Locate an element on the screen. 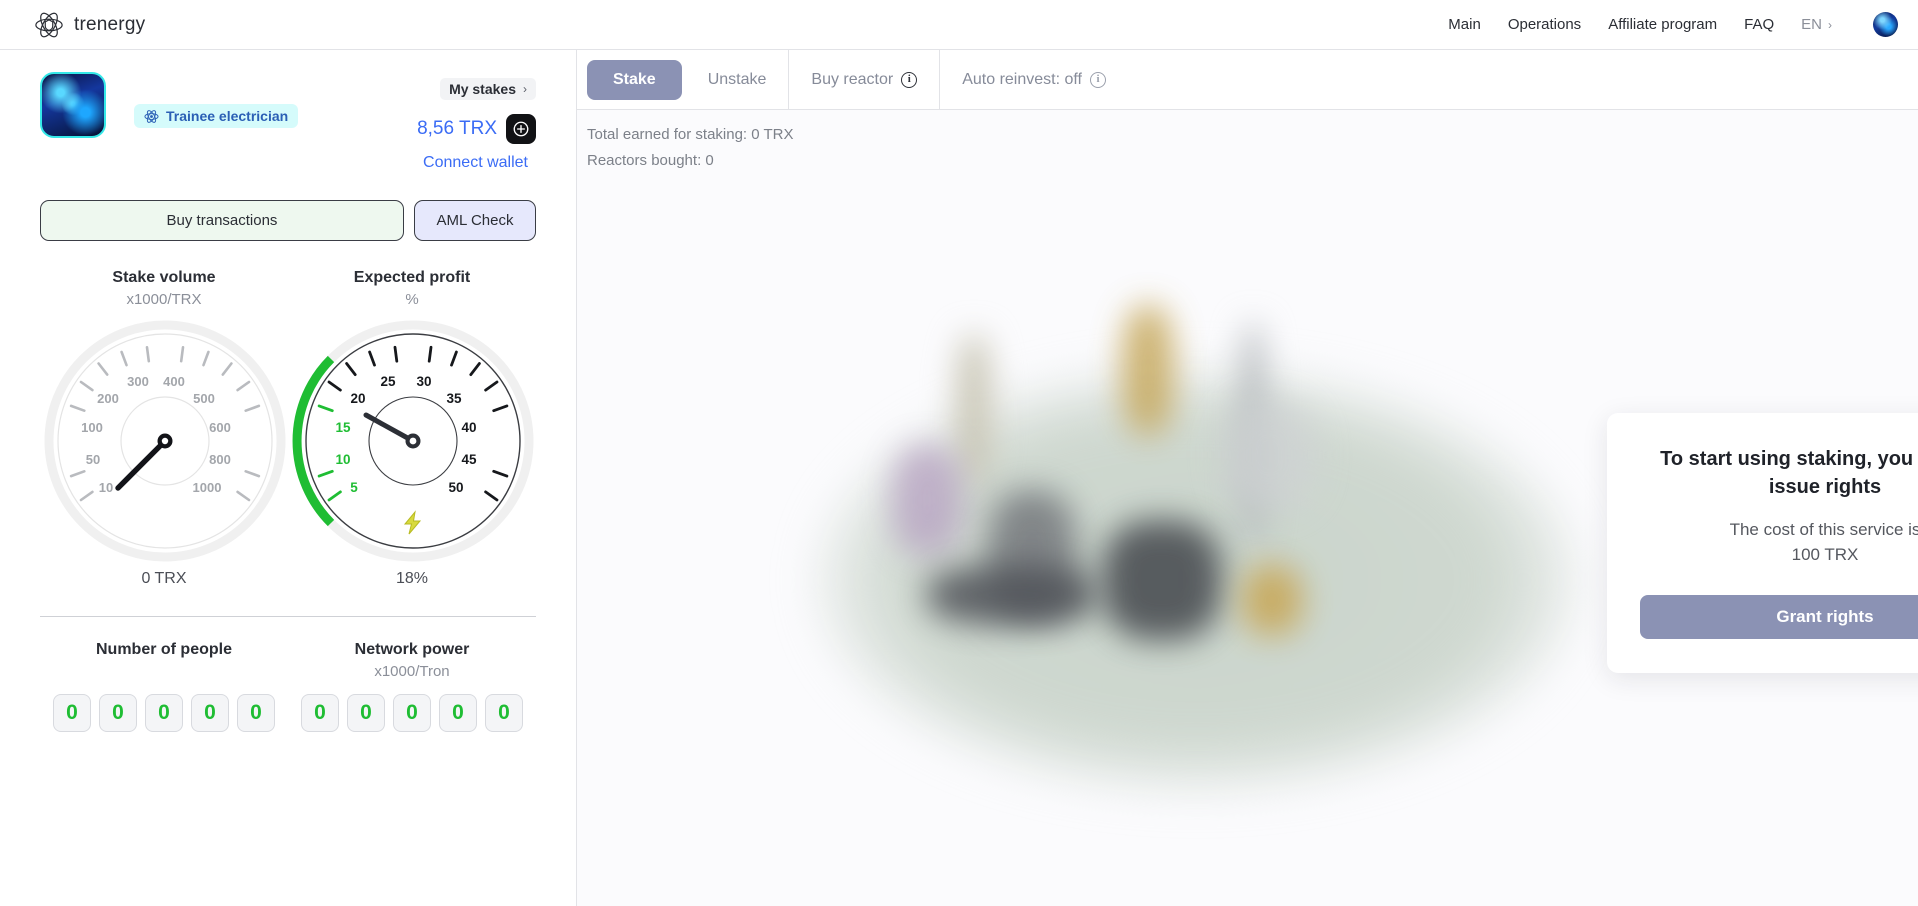  rank-badge: Trainee electrician is located at coordinates (216, 116).